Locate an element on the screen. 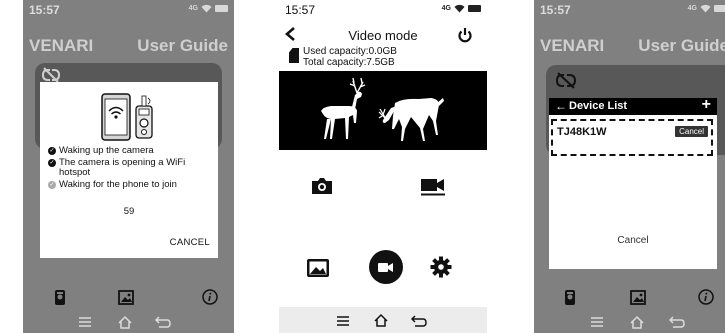 Image resolution: width=725 pixels, height=333 pixels. step-row: ✓ Waking up the camera is located at coordinates (130, 151).